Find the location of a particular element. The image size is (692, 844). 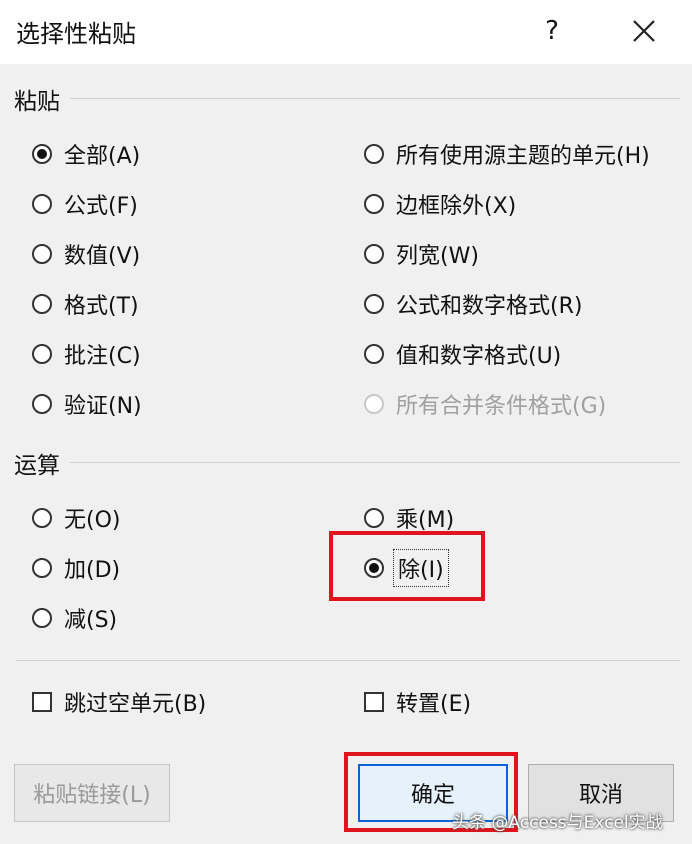

paste-source-theme-radio is located at coordinates (374, 154).